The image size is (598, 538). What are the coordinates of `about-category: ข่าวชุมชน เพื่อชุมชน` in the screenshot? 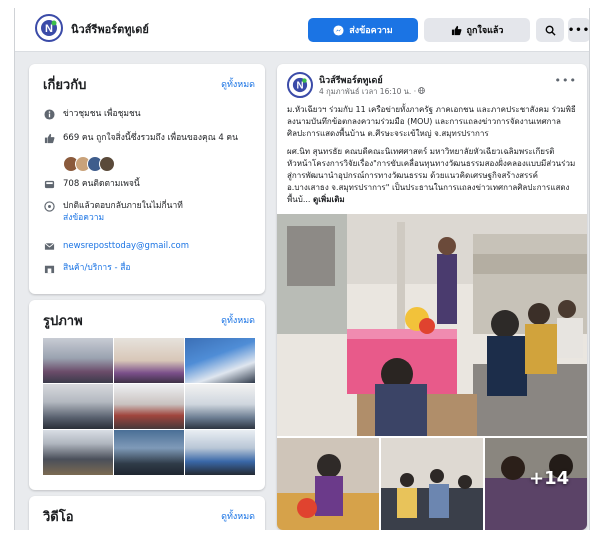 It's located at (102, 114).